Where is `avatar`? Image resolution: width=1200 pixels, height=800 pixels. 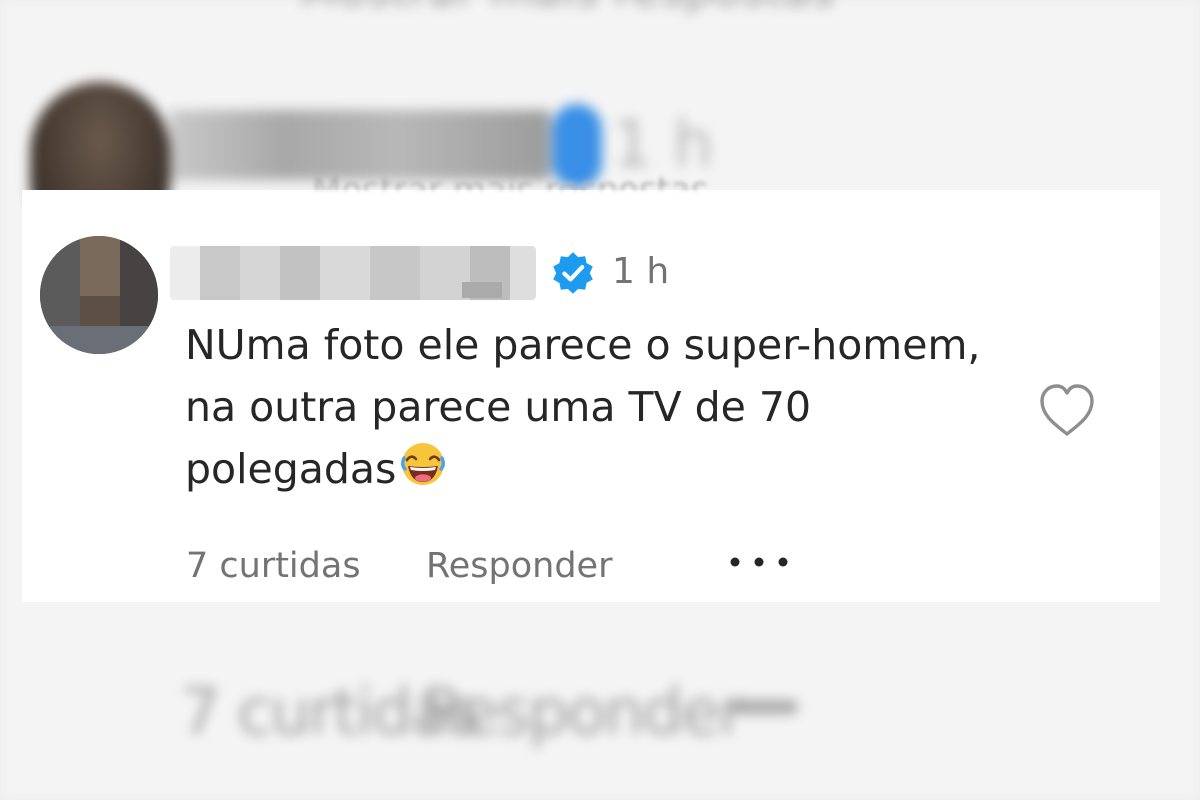 avatar is located at coordinates (99, 295).